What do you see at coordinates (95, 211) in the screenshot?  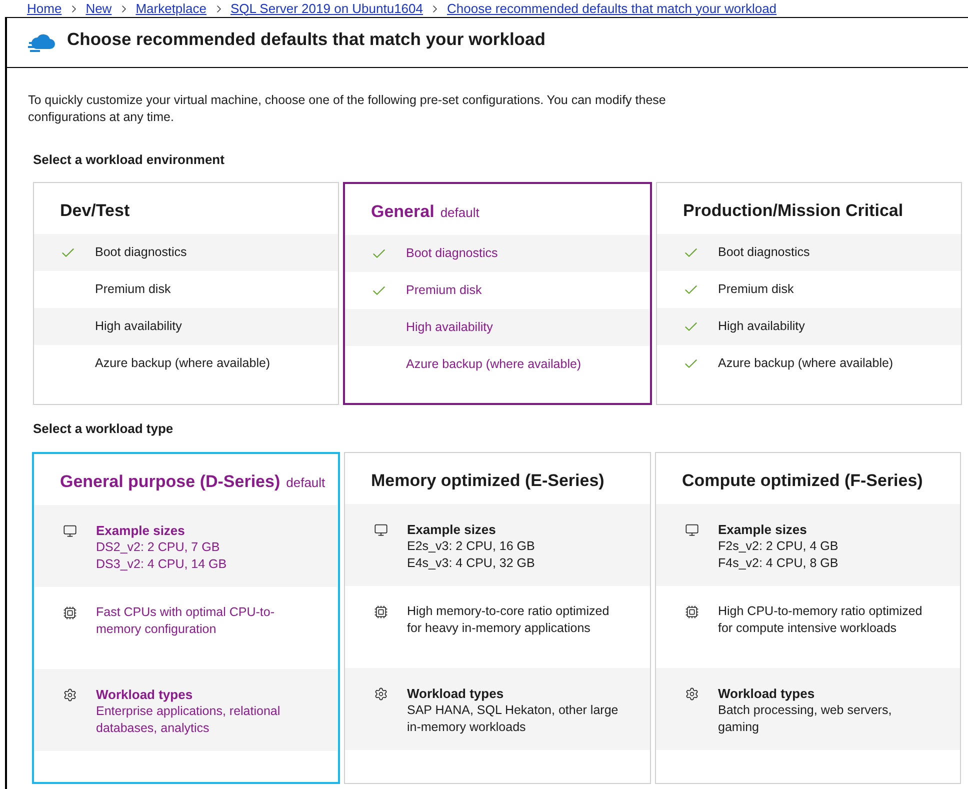 I see `card-title: Dev/Test` at bounding box center [95, 211].